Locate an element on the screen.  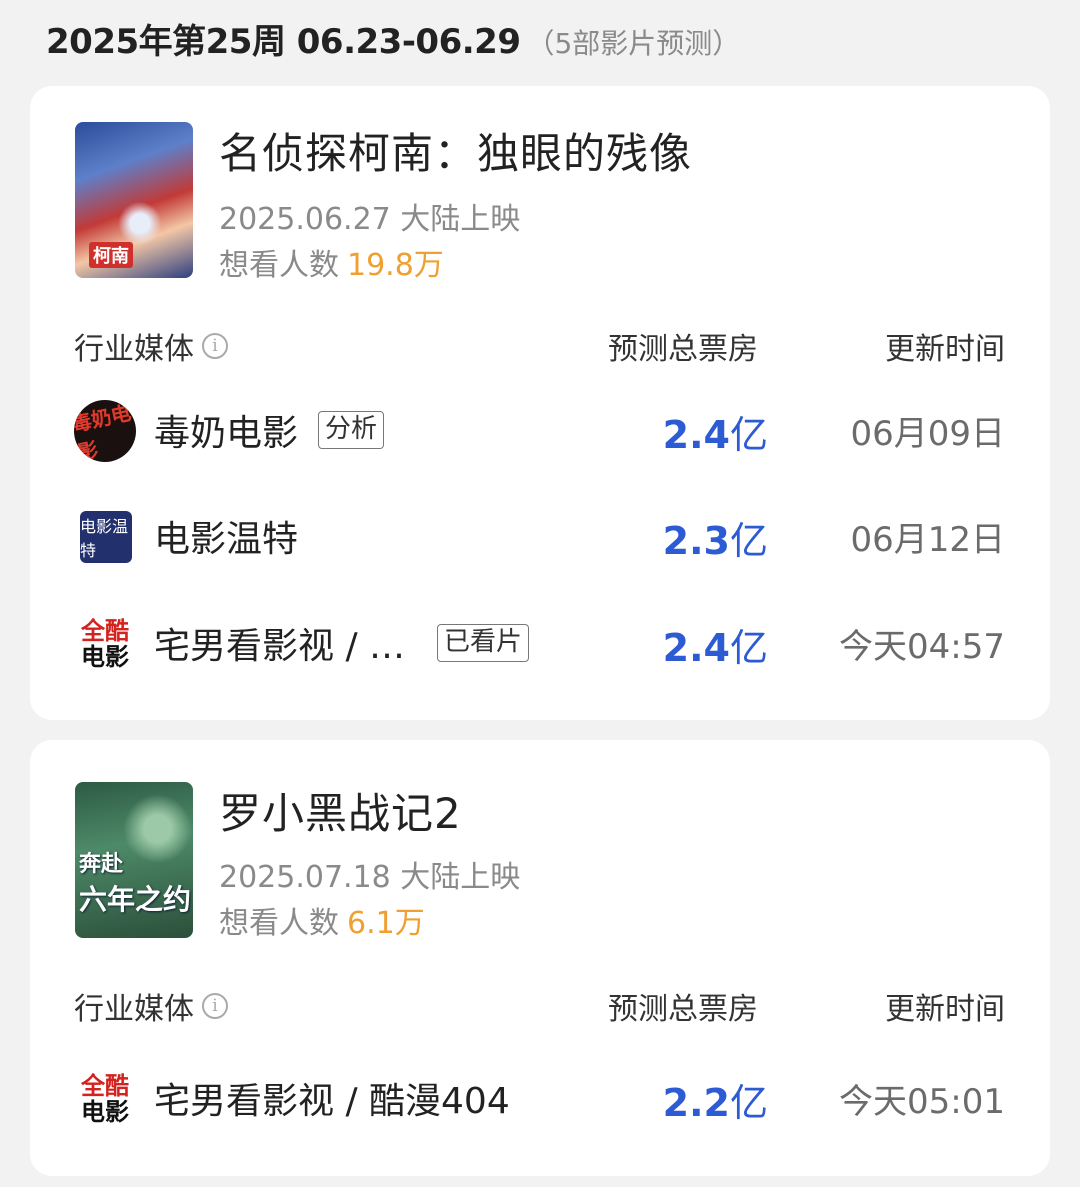
movie-poster: 柯南 is located at coordinates (134, 200).